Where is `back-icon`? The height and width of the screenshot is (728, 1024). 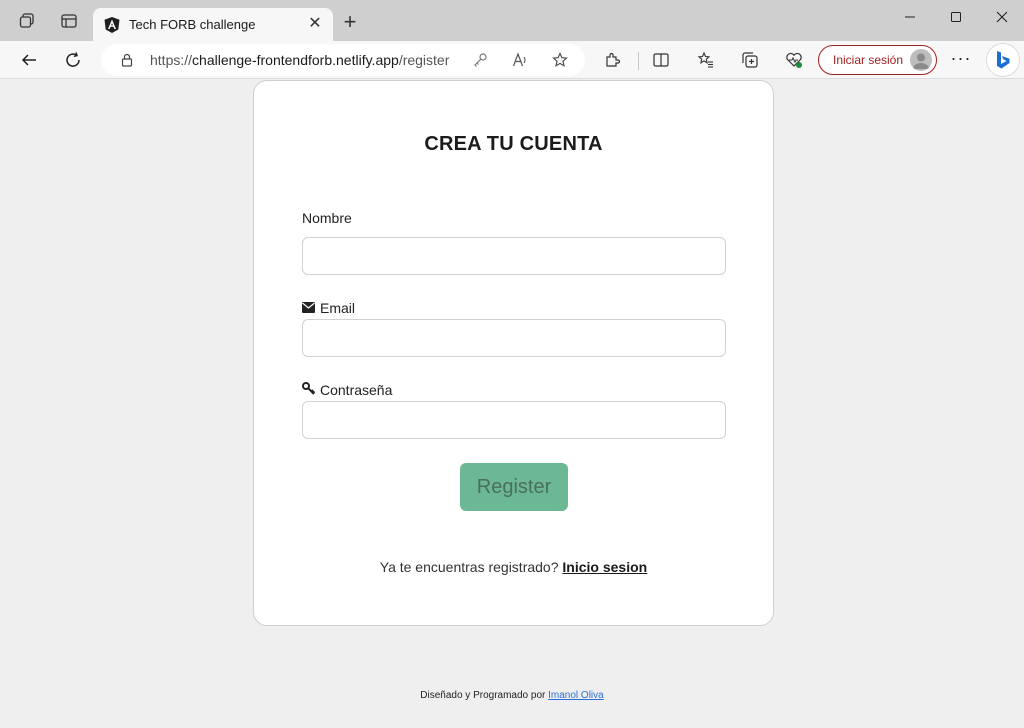
back-icon is located at coordinates (29, 60).